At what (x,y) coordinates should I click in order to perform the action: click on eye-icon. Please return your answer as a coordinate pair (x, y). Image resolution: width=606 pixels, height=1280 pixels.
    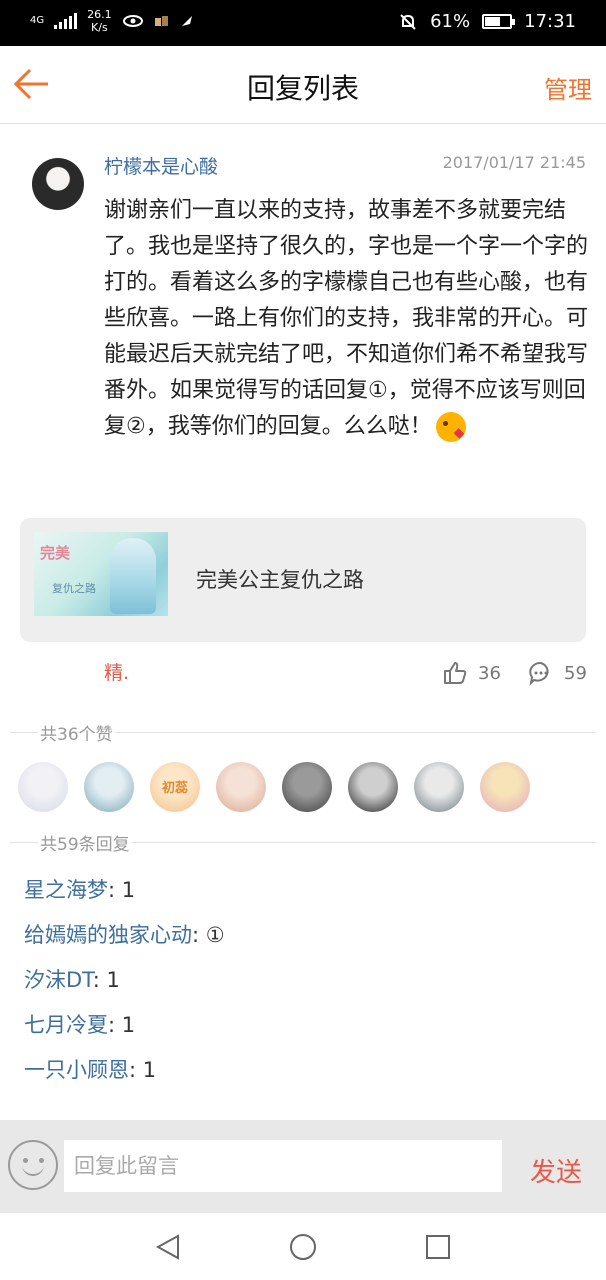
    Looking at the image, I should click on (132, 21).